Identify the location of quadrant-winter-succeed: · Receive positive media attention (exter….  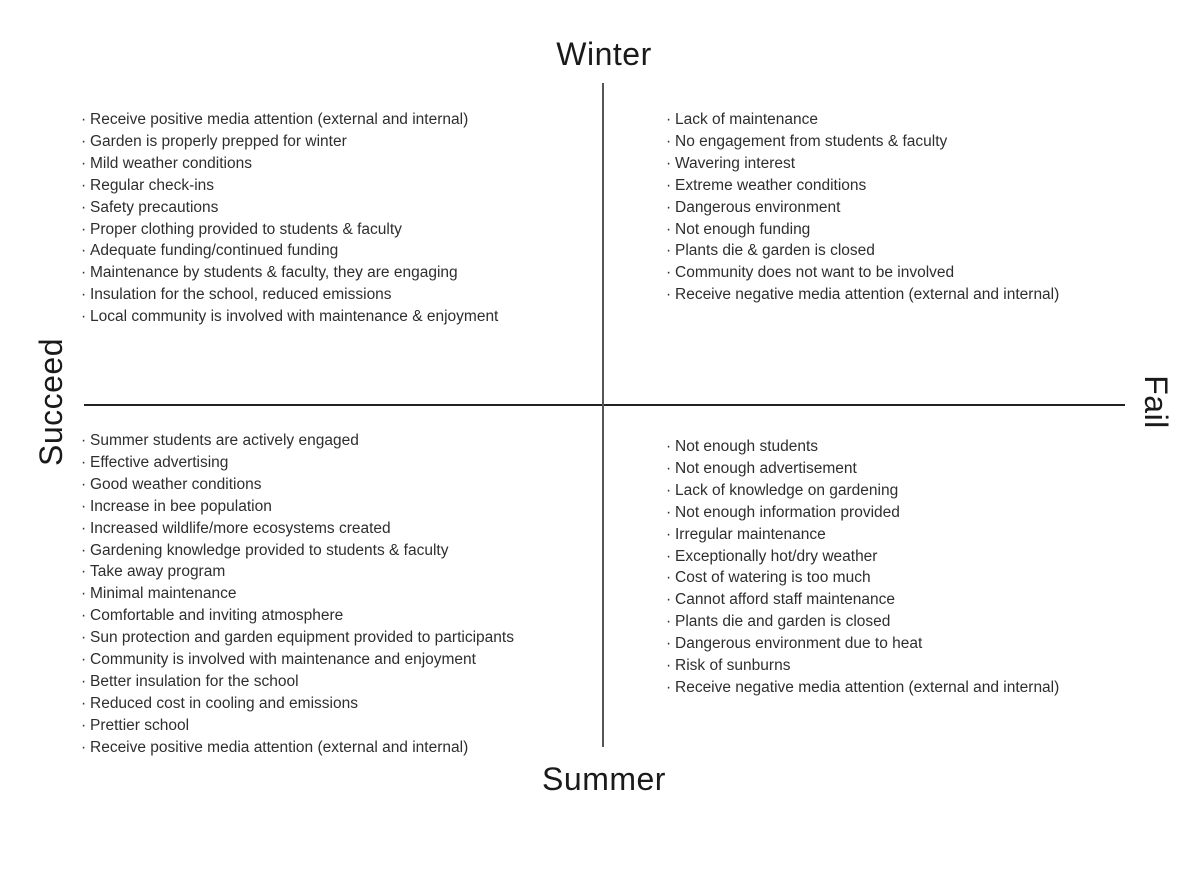
(289, 218).